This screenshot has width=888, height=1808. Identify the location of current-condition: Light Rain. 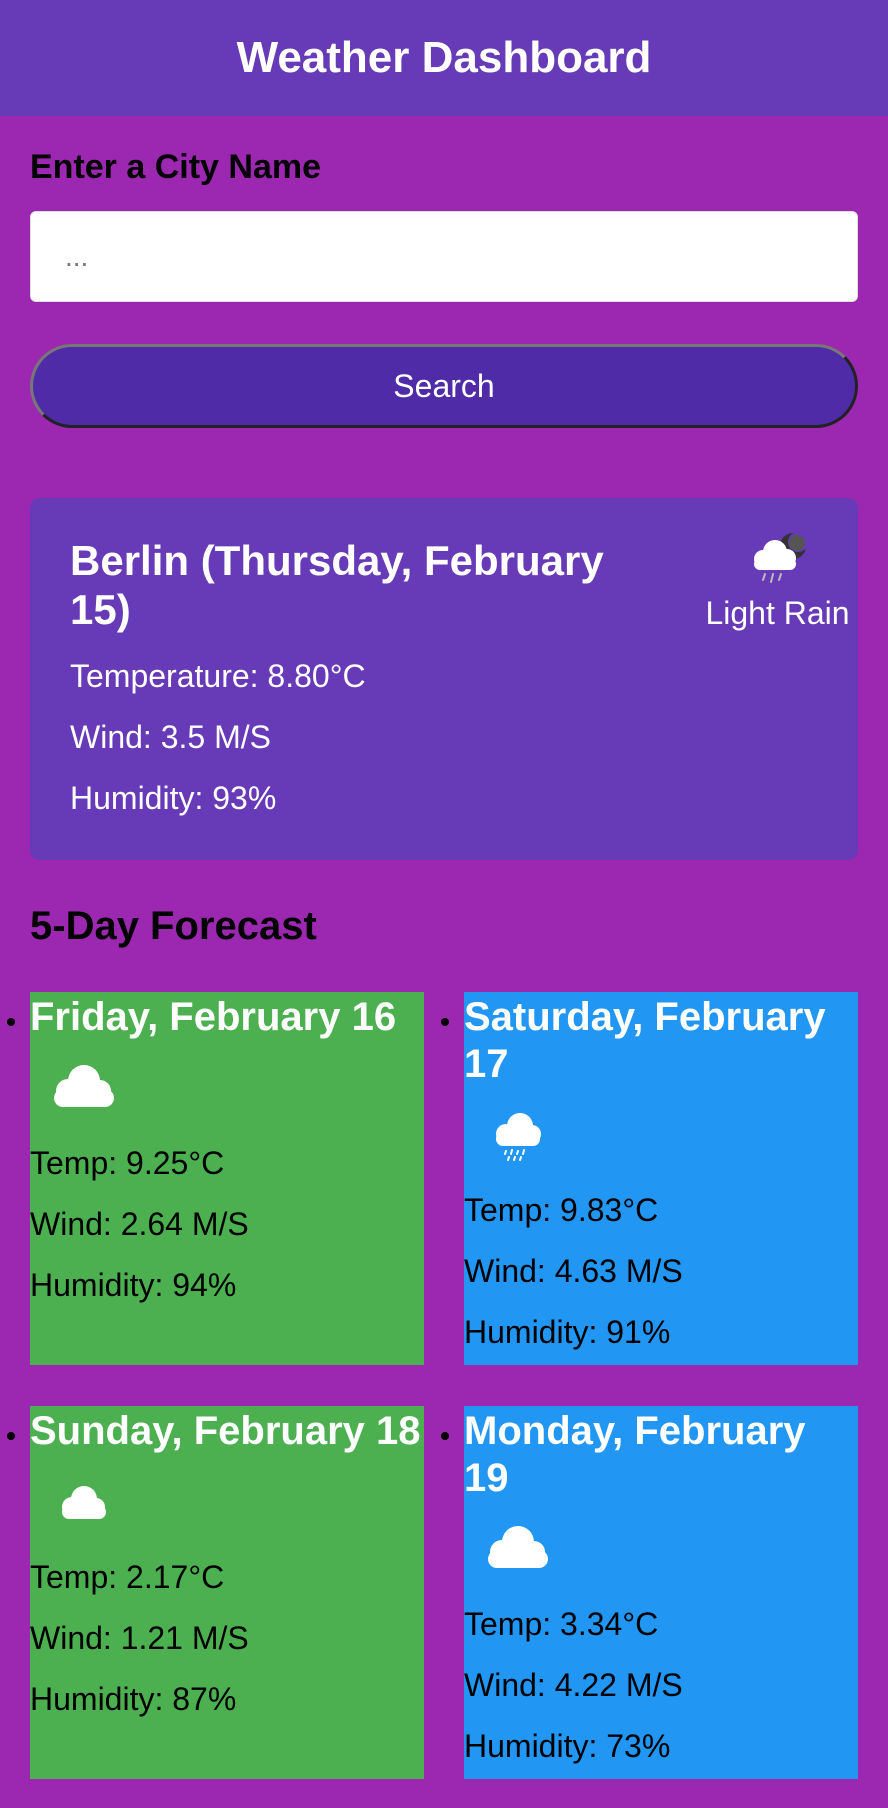
(777, 580).